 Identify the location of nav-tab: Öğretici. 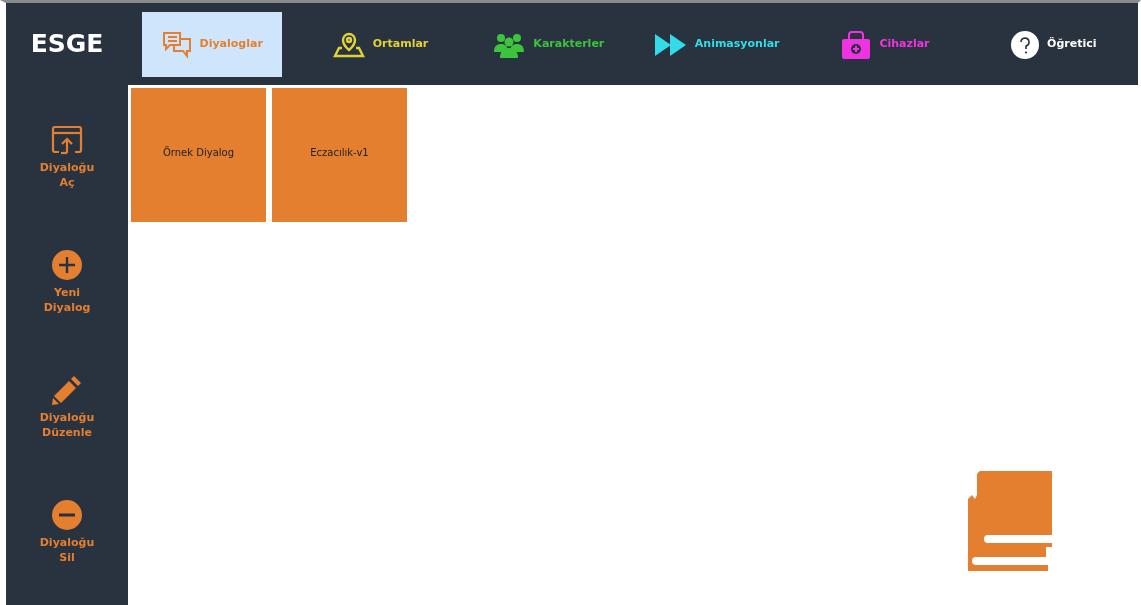
(1053, 44).